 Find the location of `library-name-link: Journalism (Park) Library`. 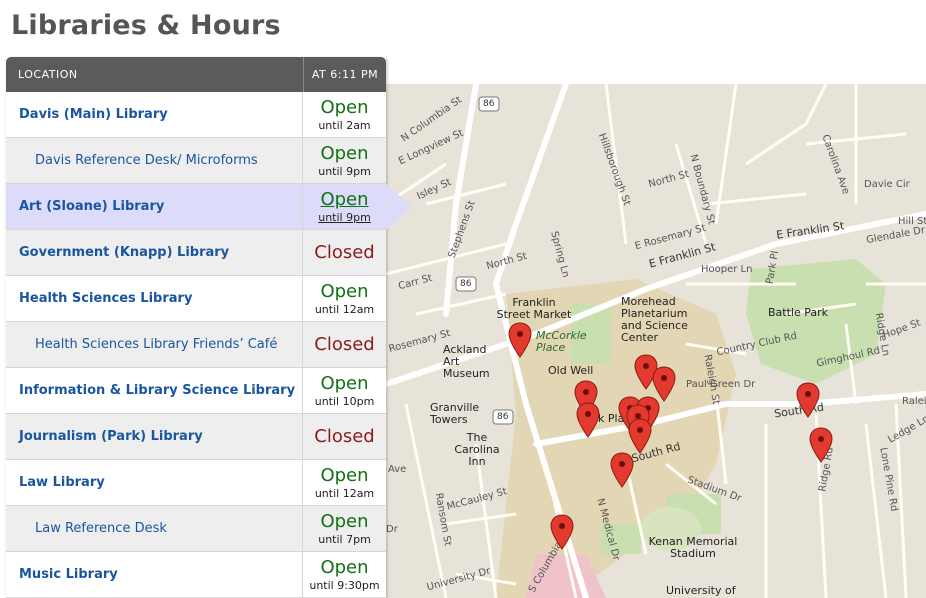

library-name-link: Journalism (Park) Library is located at coordinates (154, 436).